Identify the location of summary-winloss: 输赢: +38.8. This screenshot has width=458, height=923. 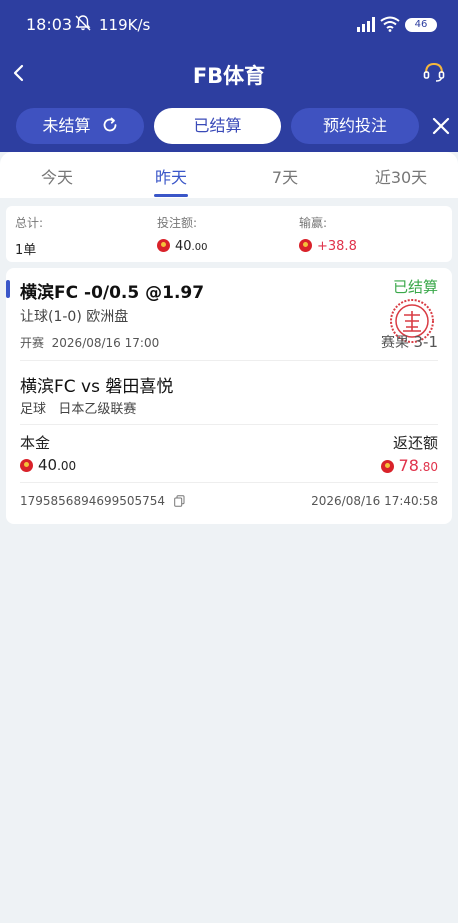
(328, 234).